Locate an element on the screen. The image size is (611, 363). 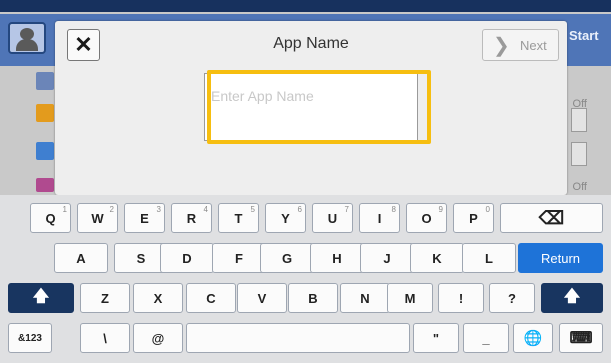
key-a: A is located at coordinates (81, 258).